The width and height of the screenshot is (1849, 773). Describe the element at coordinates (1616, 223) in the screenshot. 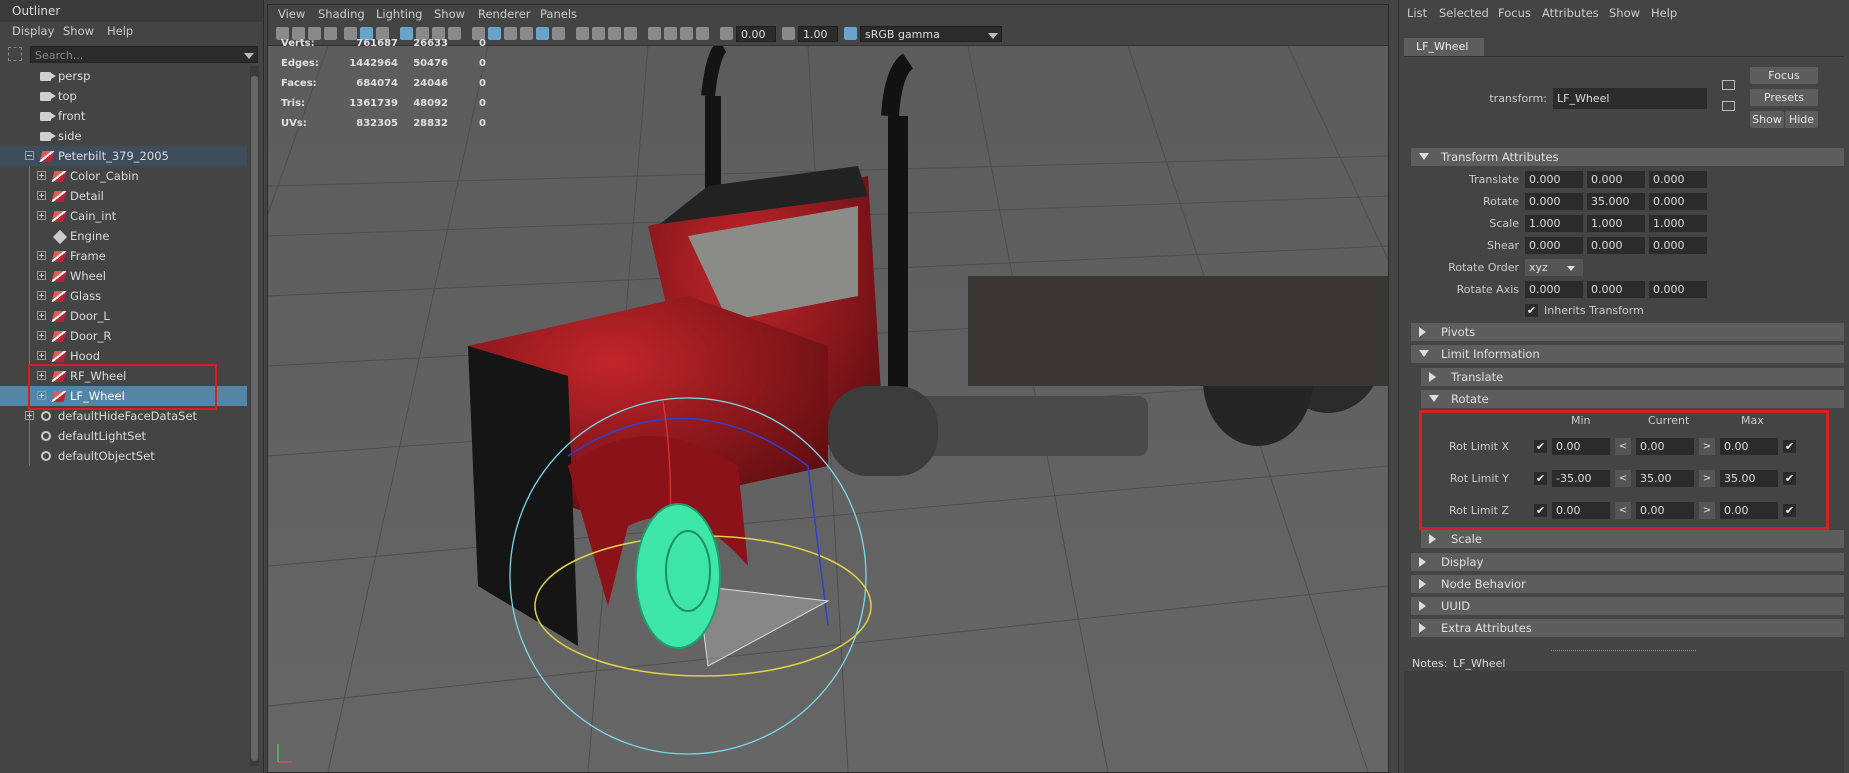

I see `scale-y-field: 1.000` at that location.